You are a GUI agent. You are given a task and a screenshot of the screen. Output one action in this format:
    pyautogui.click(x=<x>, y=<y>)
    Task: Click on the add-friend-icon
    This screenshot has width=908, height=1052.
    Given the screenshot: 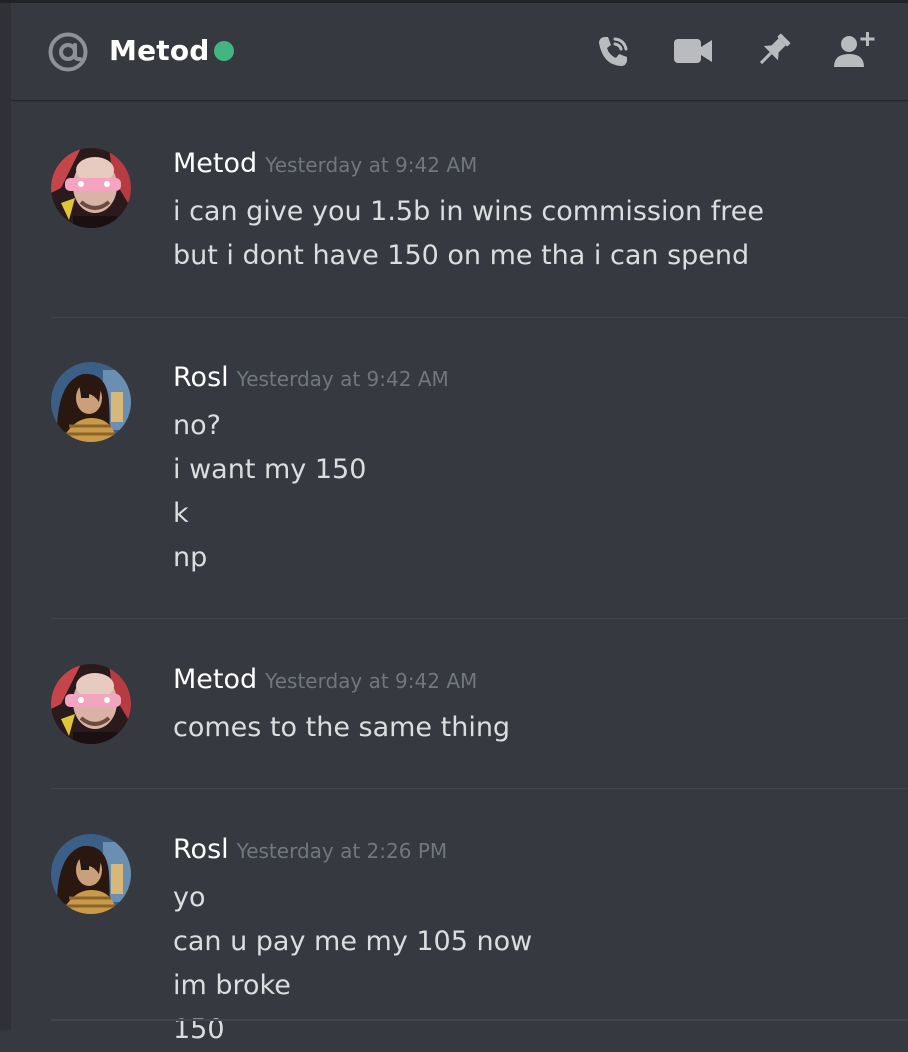 What is the action you would take?
    pyautogui.click(x=853, y=51)
    